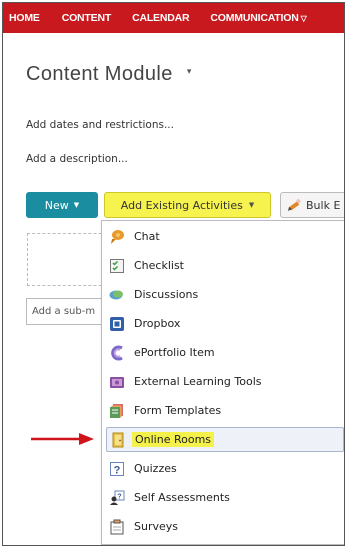  Describe the element at coordinates (147, 236) in the screenshot. I see `menu-item-label: Chat` at that location.